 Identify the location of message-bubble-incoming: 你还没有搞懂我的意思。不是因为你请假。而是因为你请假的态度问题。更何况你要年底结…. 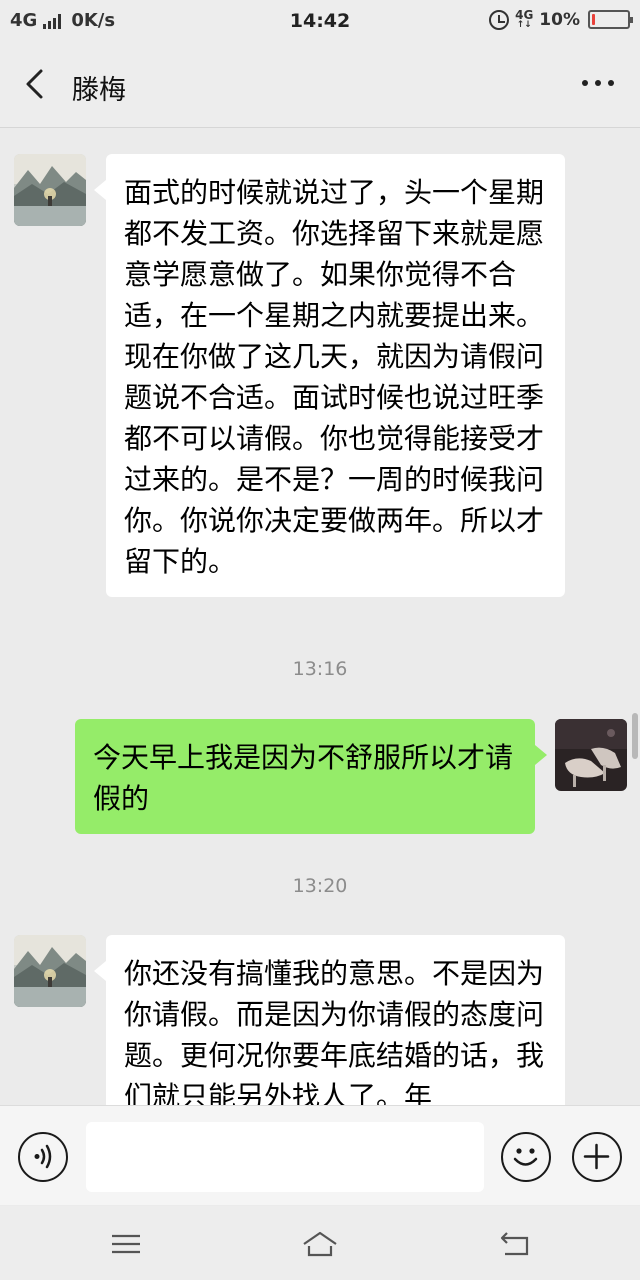
(329, 1020).